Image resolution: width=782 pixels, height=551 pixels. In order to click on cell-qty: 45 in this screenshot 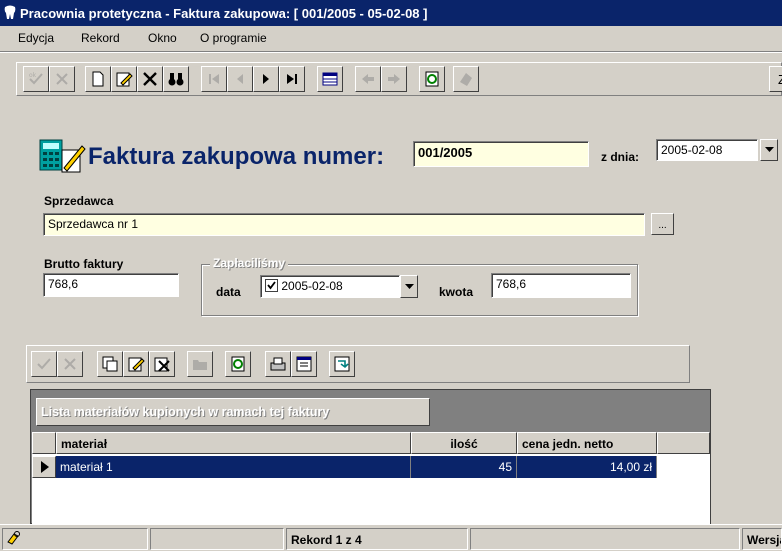, I will do `click(464, 467)`.